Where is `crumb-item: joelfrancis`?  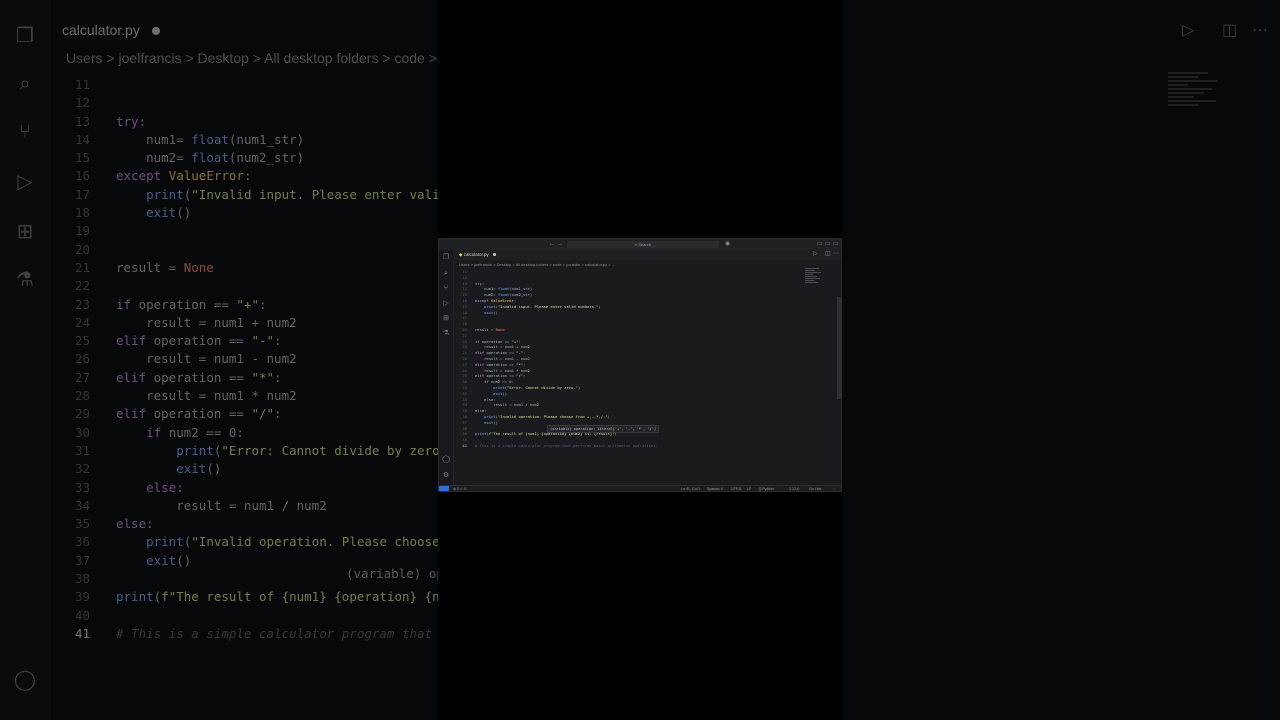 crumb-item: joelfrancis is located at coordinates (483, 264).